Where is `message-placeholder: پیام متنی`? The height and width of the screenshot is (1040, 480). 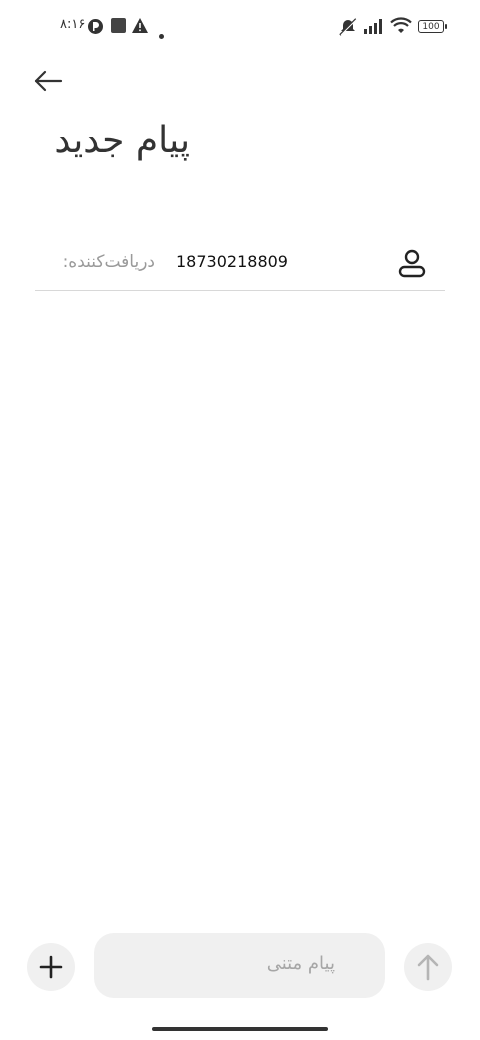
message-placeholder: پیام متنی is located at coordinates (300, 963).